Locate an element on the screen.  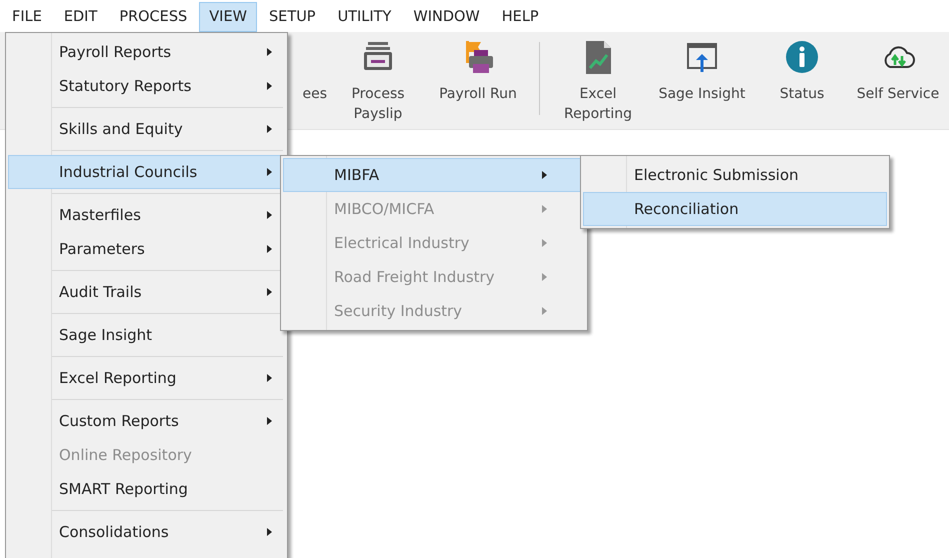
toolbar-button: Process Payslip is located at coordinates (378, 80).